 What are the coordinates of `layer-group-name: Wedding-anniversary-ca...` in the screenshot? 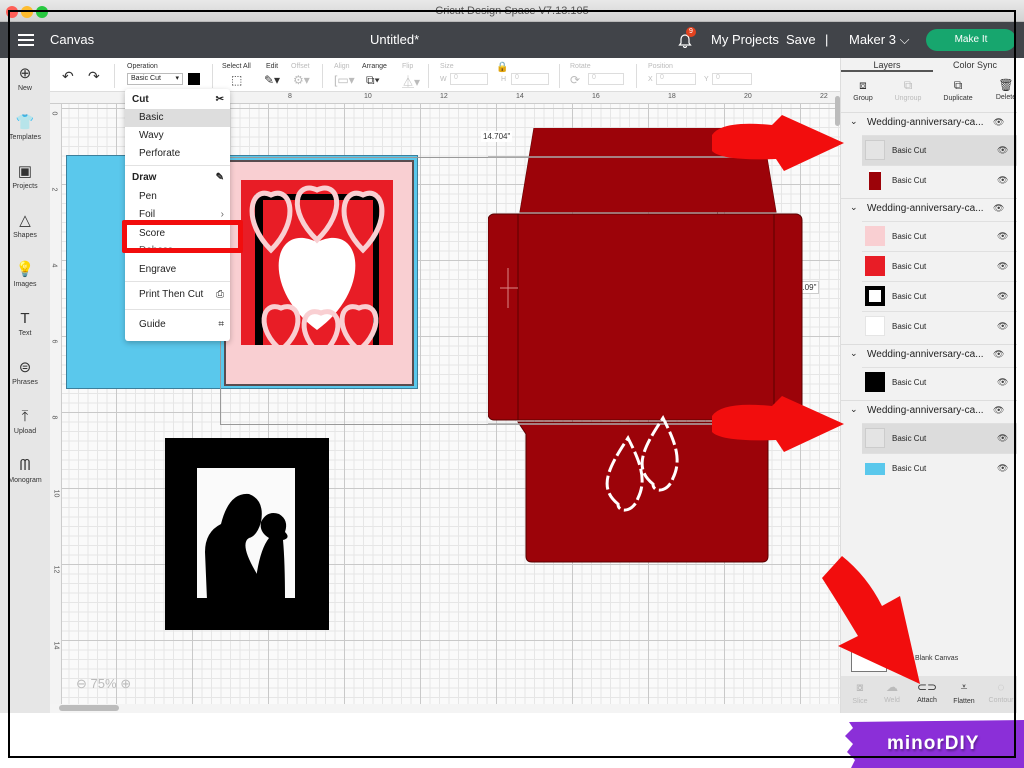 It's located at (925, 410).